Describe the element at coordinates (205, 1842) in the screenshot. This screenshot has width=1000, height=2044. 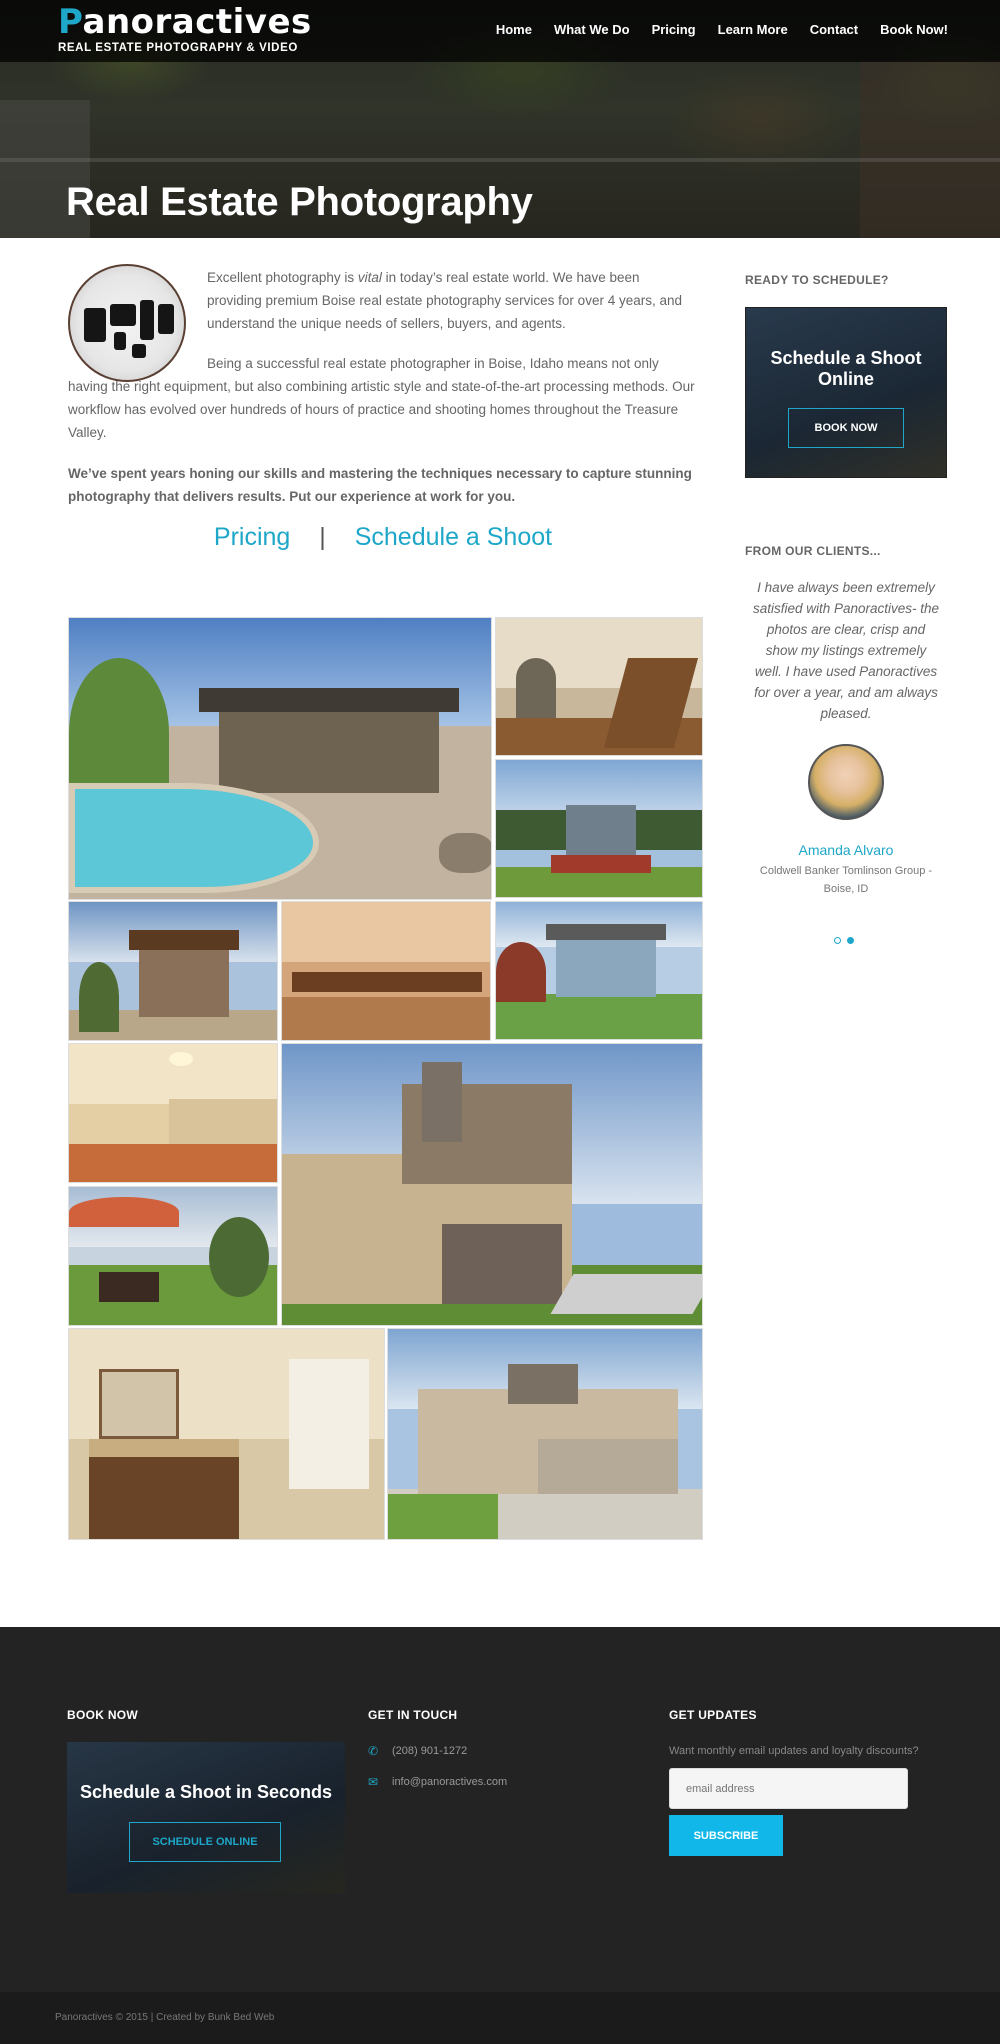
I see `schedule-online-button: SCHEDULE ONLINE` at that location.